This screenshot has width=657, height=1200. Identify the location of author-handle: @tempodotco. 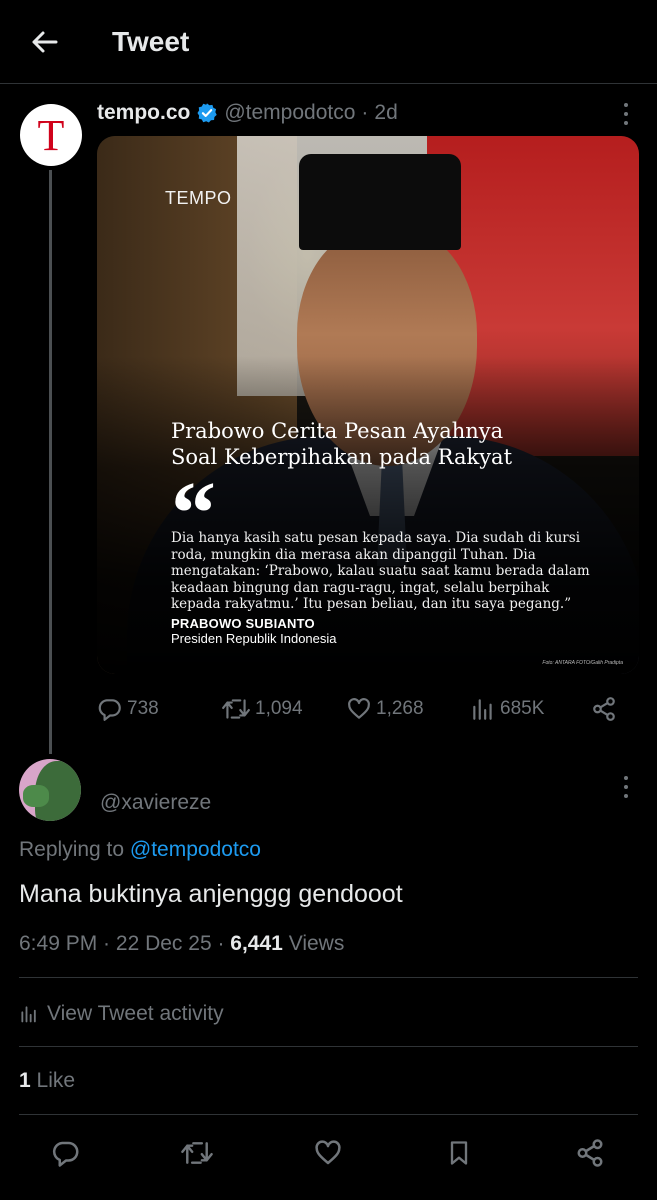
(289, 113).